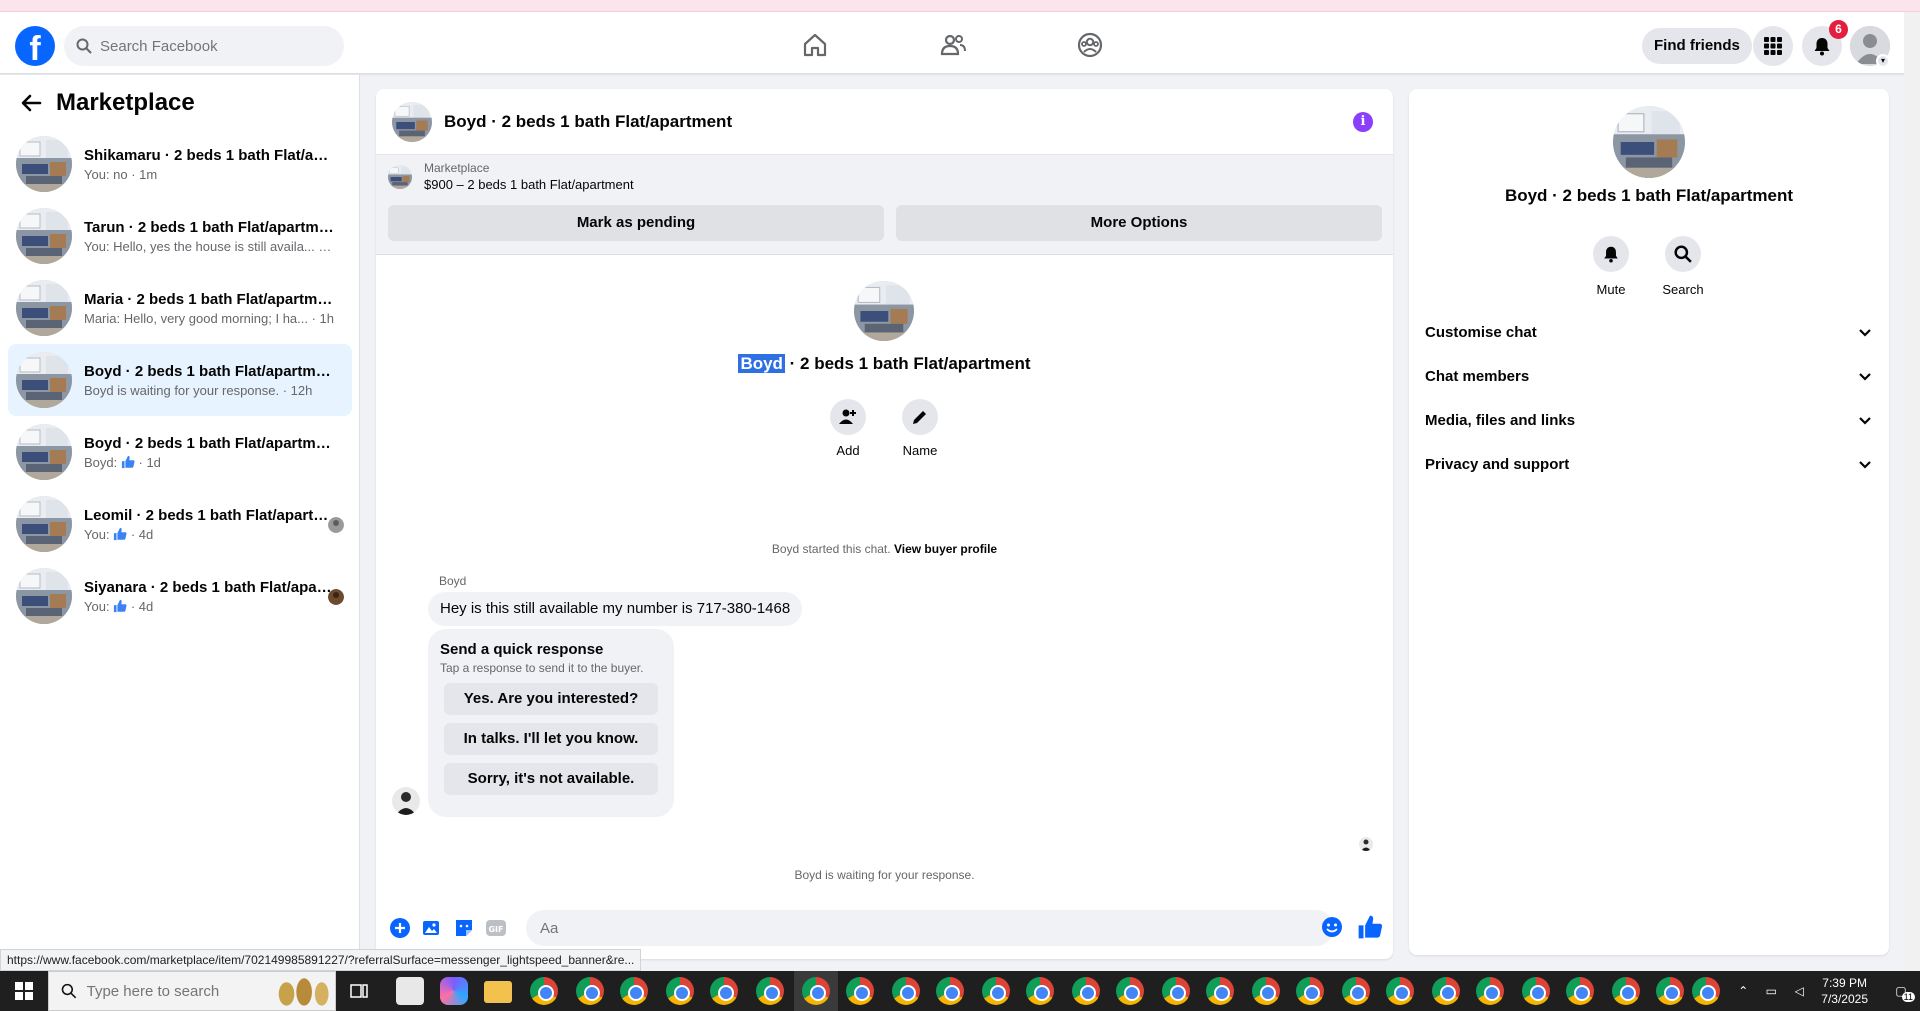  I want to click on windows-start-button, so click(24, 991).